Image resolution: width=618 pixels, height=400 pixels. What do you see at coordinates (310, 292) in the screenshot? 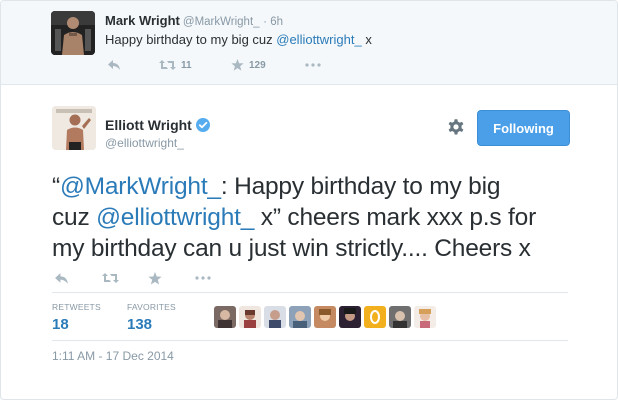
I see `stats-divider-top` at bounding box center [310, 292].